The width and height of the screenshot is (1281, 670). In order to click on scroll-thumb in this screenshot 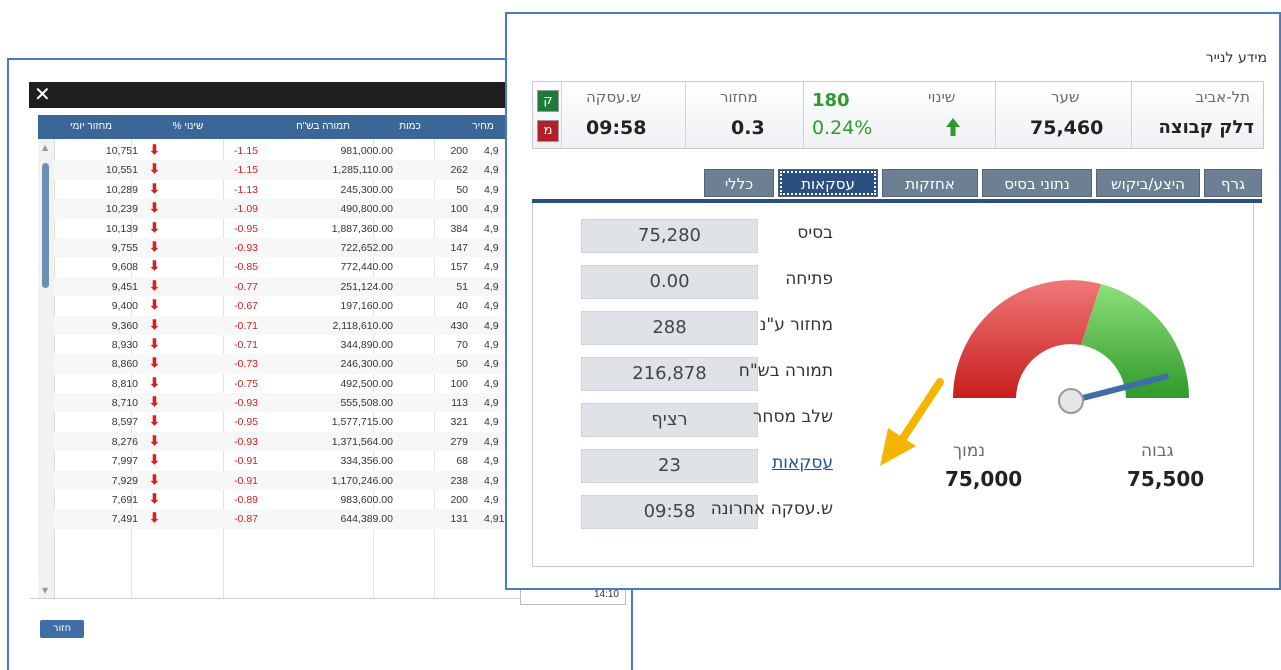, I will do `click(45, 225)`.